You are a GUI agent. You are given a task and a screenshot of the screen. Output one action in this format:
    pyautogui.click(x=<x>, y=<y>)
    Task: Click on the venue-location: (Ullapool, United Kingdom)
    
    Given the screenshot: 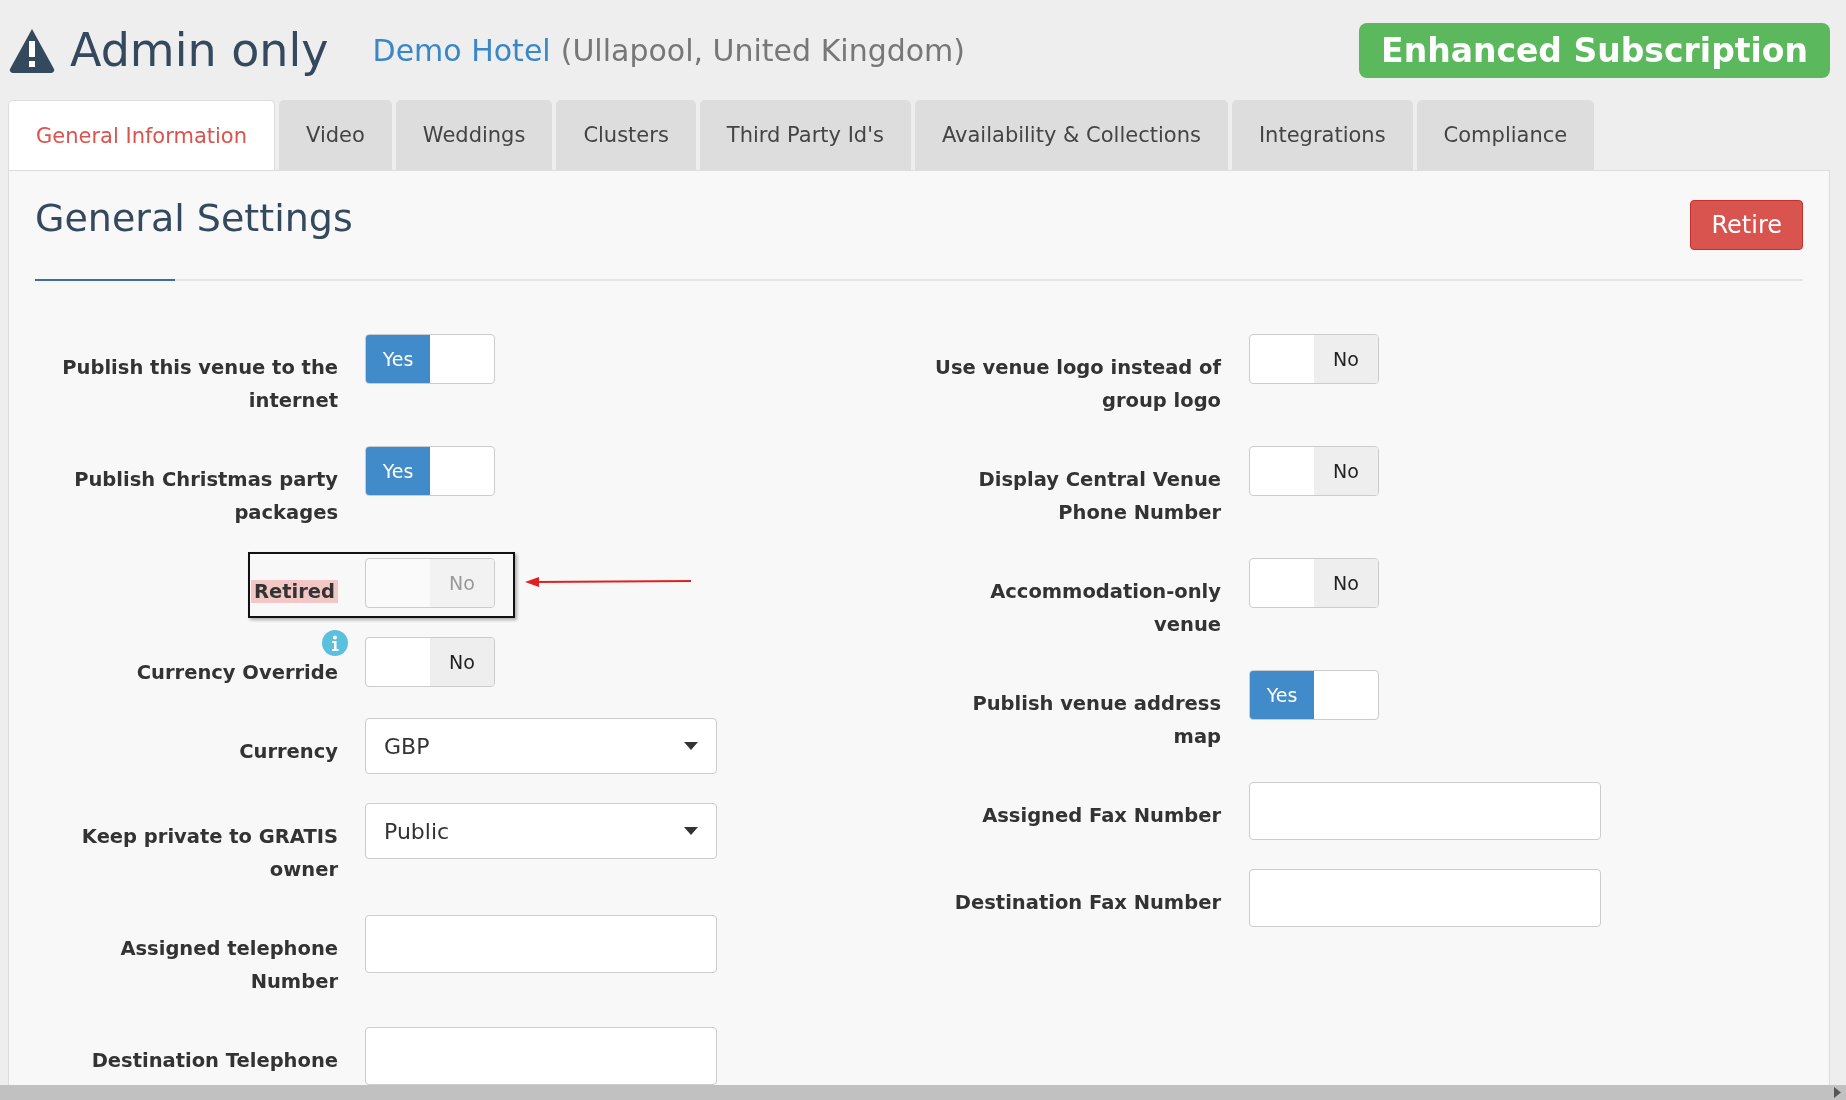 What is the action you would take?
    pyautogui.click(x=763, y=50)
    